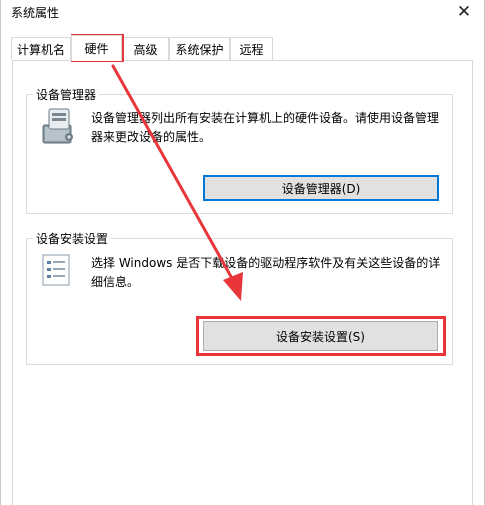  Describe the element at coordinates (57, 126) in the screenshot. I see `device-manager-icon` at that location.